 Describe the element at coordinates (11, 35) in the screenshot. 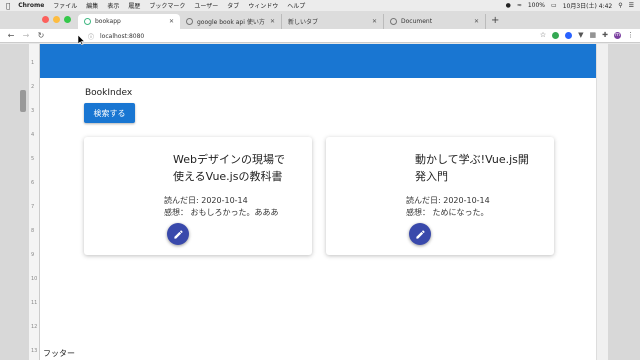

I see `back-arrow-icon: ←` at that location.